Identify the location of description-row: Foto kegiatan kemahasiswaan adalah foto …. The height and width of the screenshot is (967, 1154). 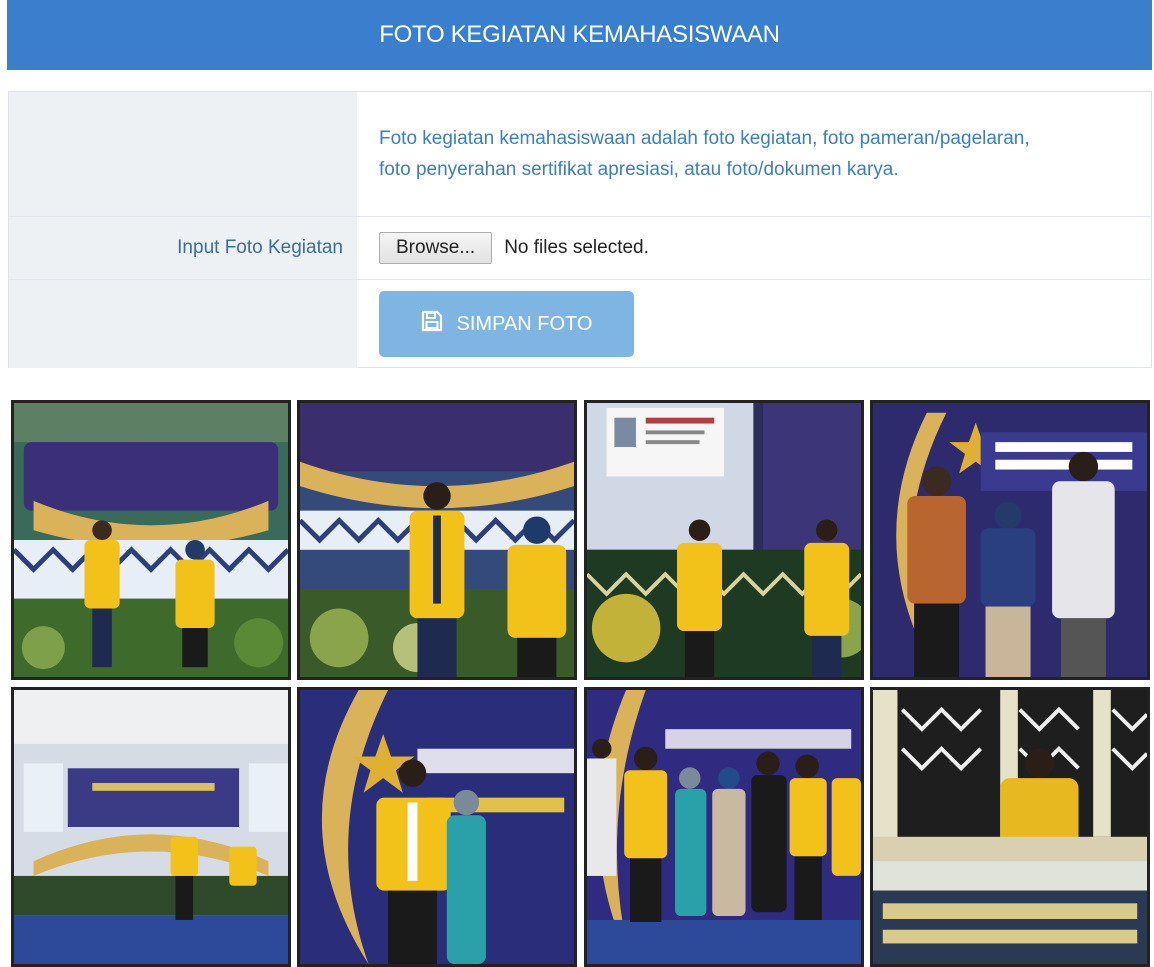
(580, 154).